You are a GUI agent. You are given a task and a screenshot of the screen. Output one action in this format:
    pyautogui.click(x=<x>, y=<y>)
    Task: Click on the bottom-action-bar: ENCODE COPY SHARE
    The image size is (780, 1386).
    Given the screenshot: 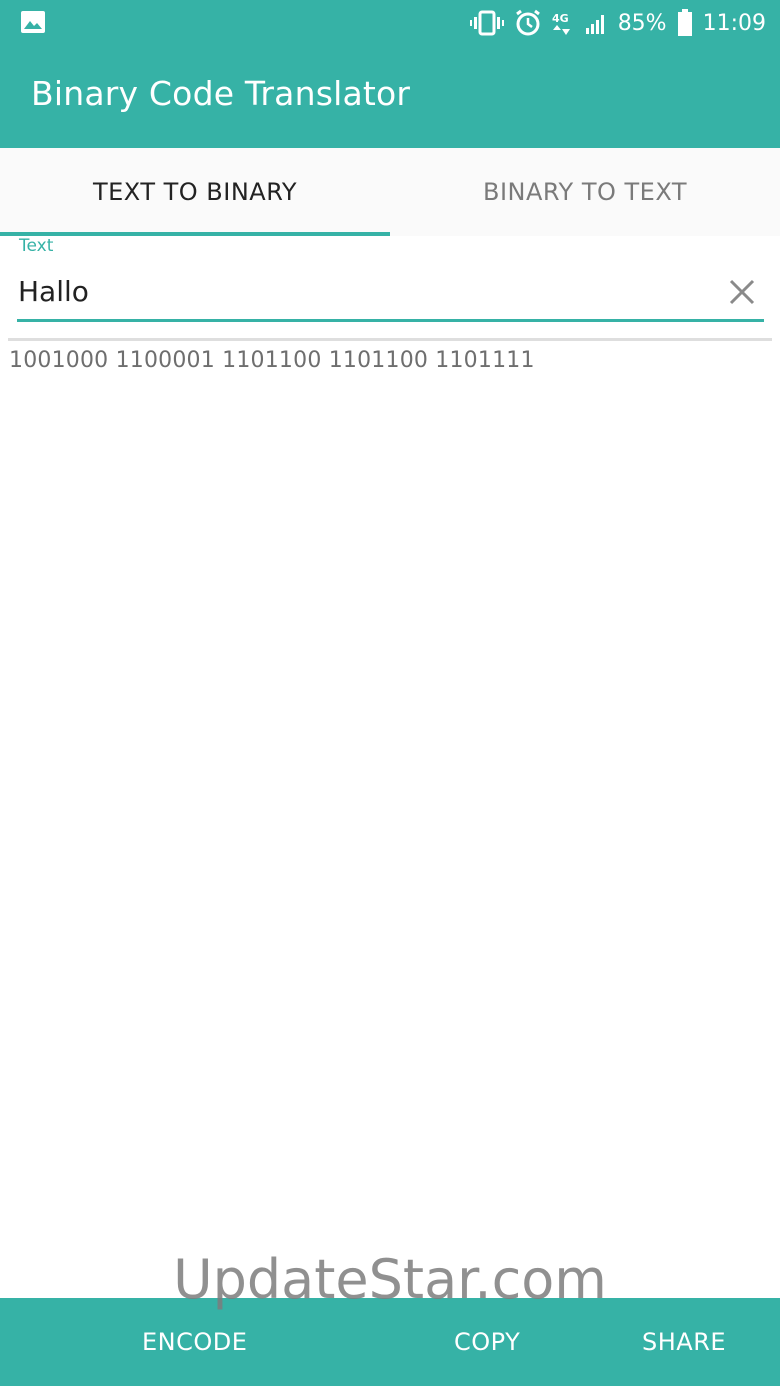 What is the action you would take?
    pyautogui.click(x=390, y=1342)
    